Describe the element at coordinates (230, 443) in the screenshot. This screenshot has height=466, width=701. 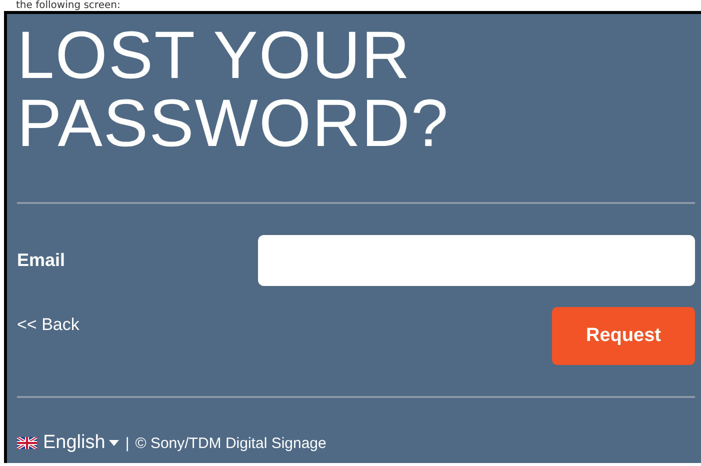
I see `copyright-text: © Sony/TDM Digital Signage` at that location.